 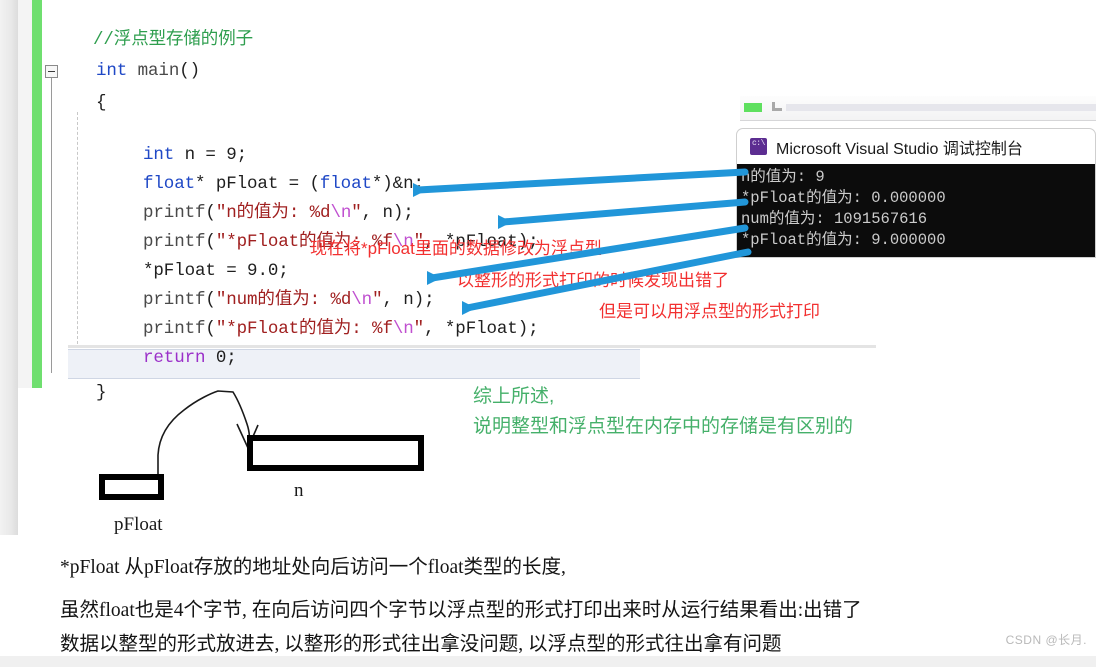 I want to click on line-open-brace: {, so click(x=101, y=103).